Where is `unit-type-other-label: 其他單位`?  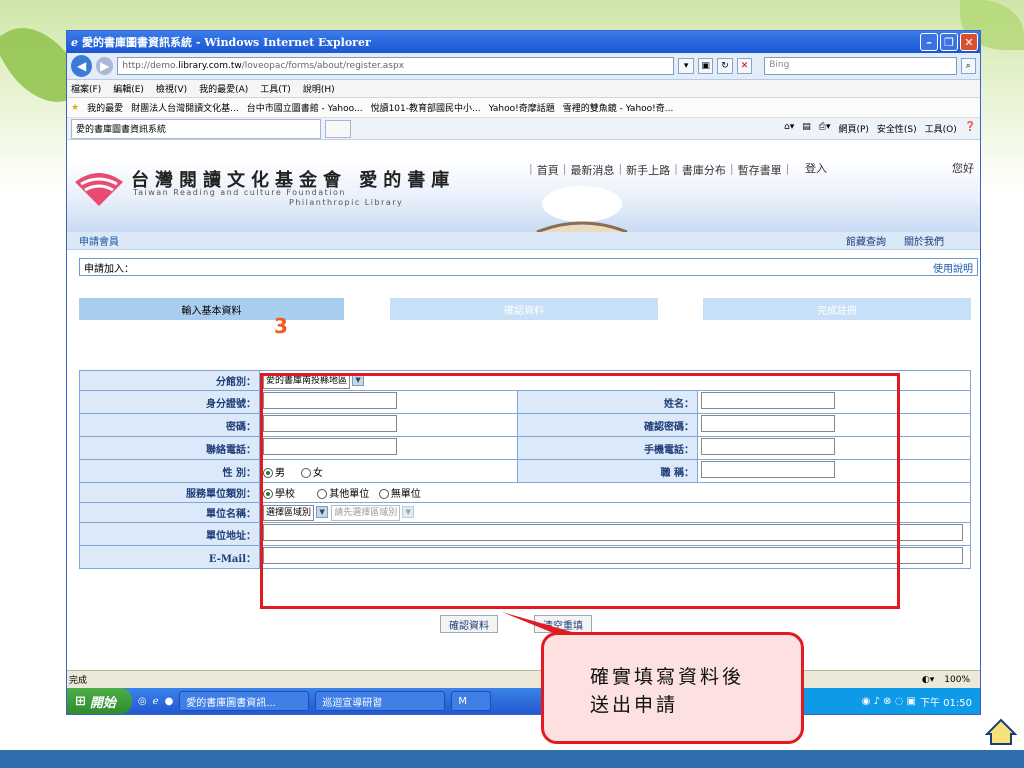 unit-type-other-label: 其他單位 is located at coordinates (349, 494).